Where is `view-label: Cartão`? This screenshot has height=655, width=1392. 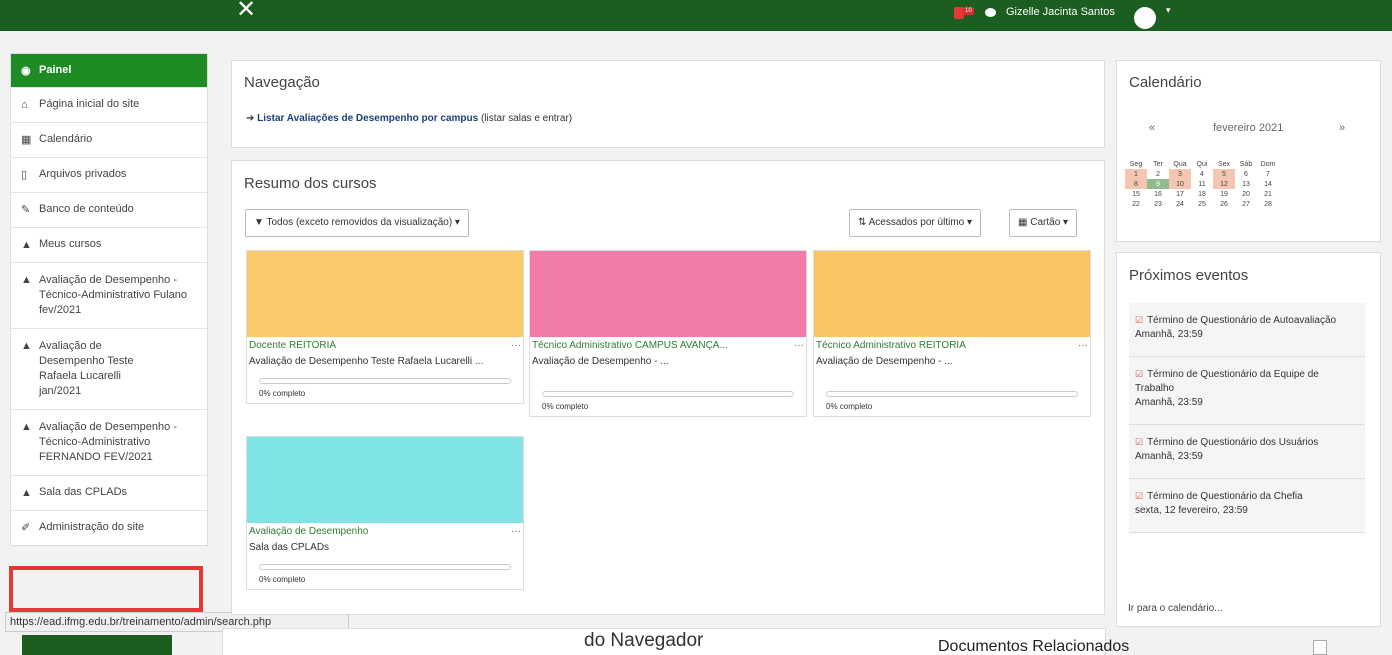
view-label: Cartão is located at coordinates (1045, 222).